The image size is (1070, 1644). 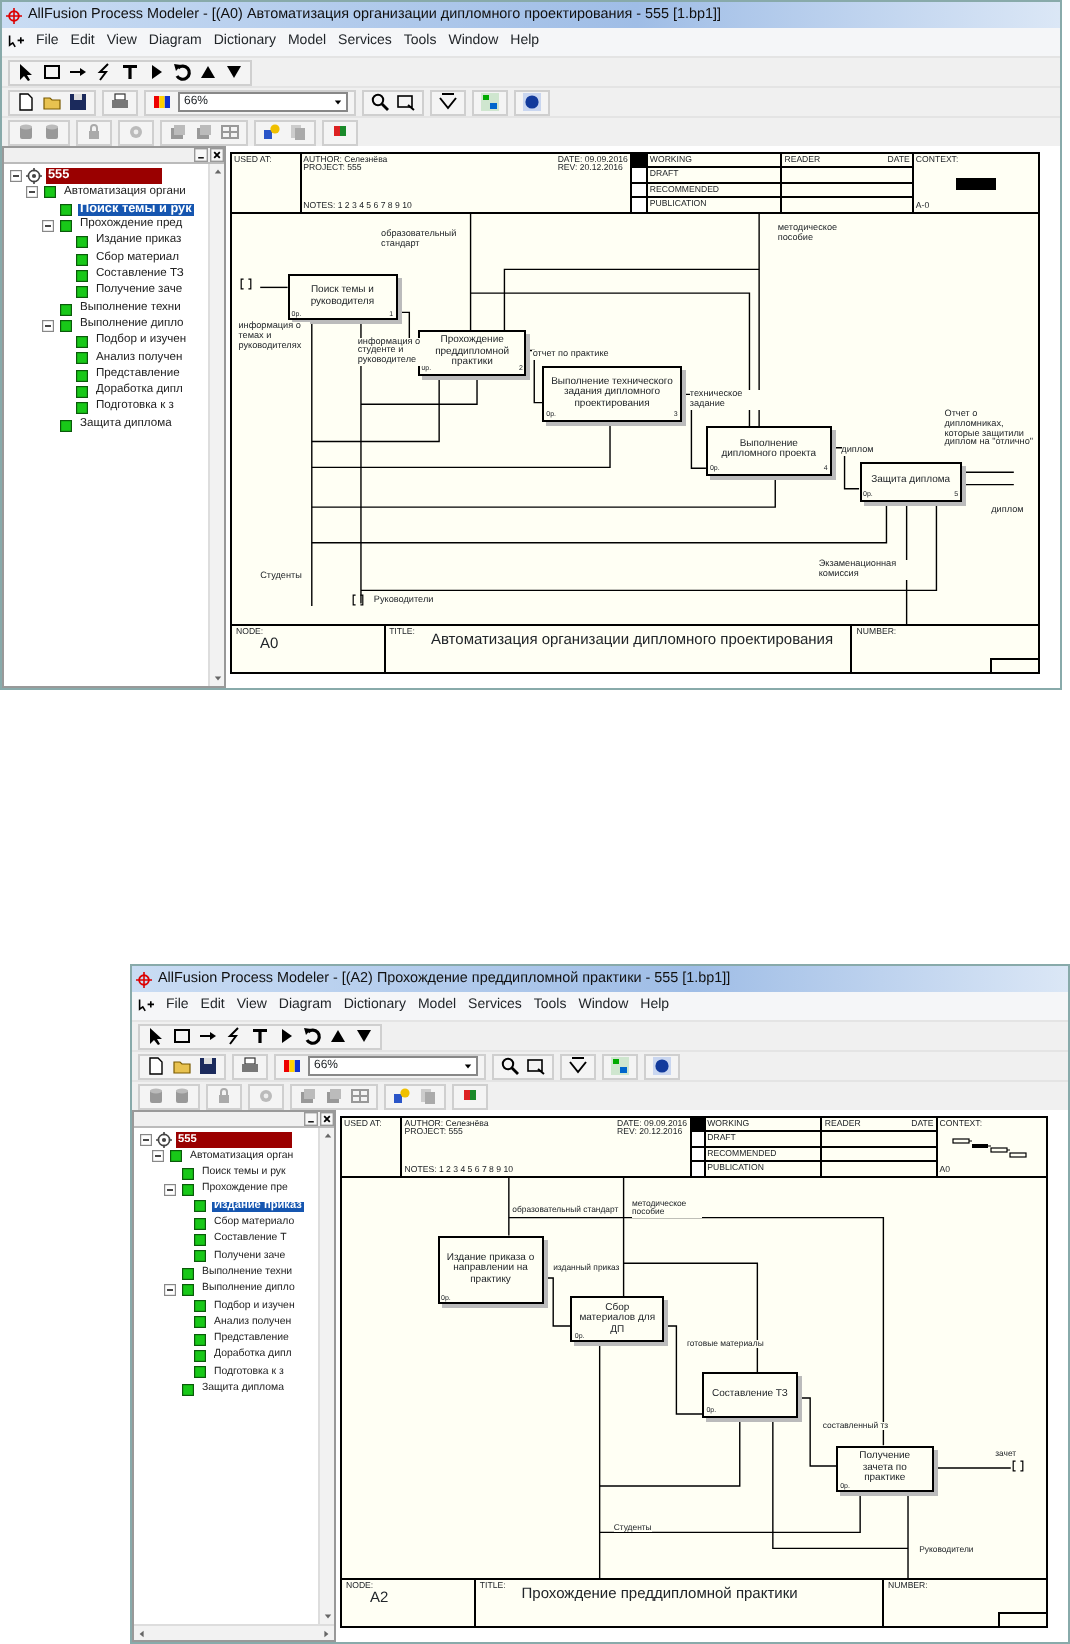 What do you see at coordinates (218, 678) in the screenshot?
I see `scroll-down-icon` at bounding box center [218, 678].